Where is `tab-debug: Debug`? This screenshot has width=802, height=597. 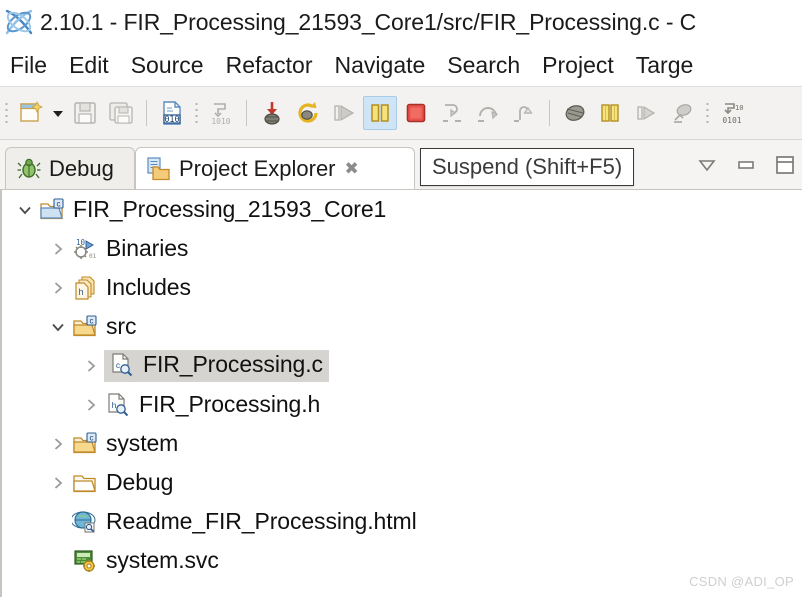
tab-debug: Debug is located at coordinates (70, 168).